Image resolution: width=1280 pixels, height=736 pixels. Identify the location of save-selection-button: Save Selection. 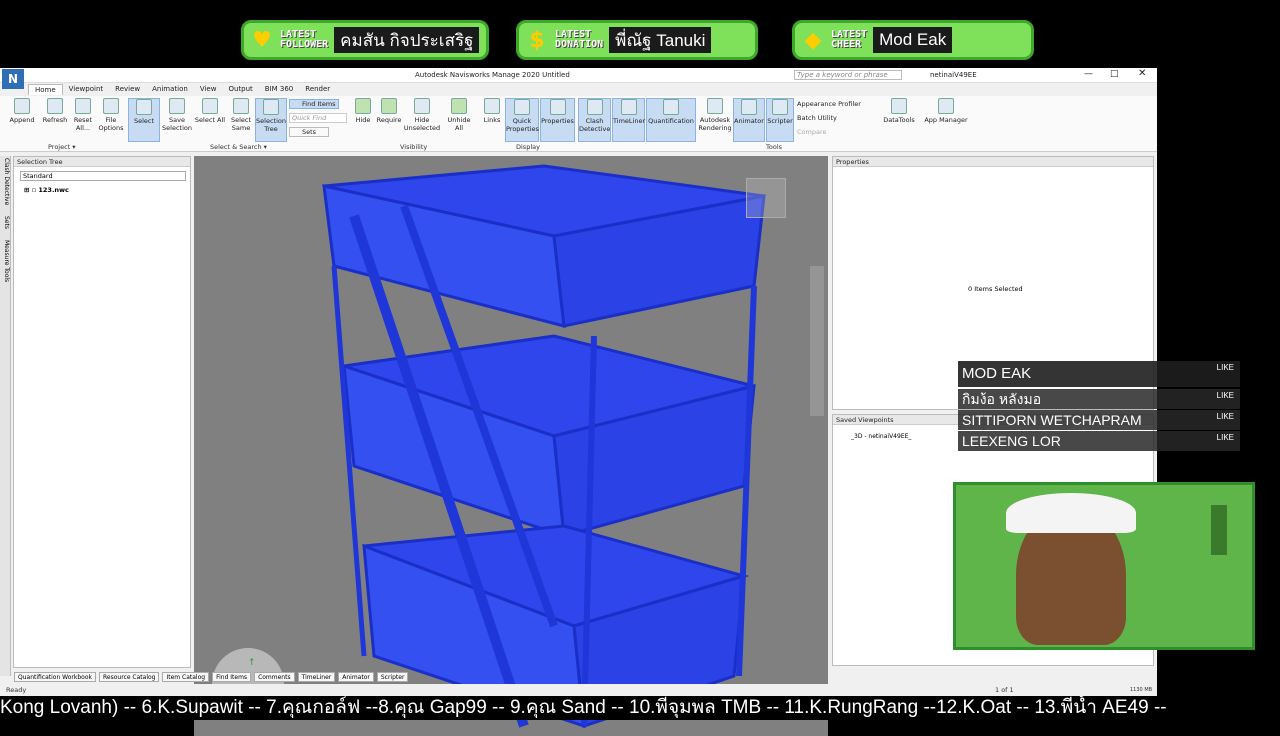
(177, 120).